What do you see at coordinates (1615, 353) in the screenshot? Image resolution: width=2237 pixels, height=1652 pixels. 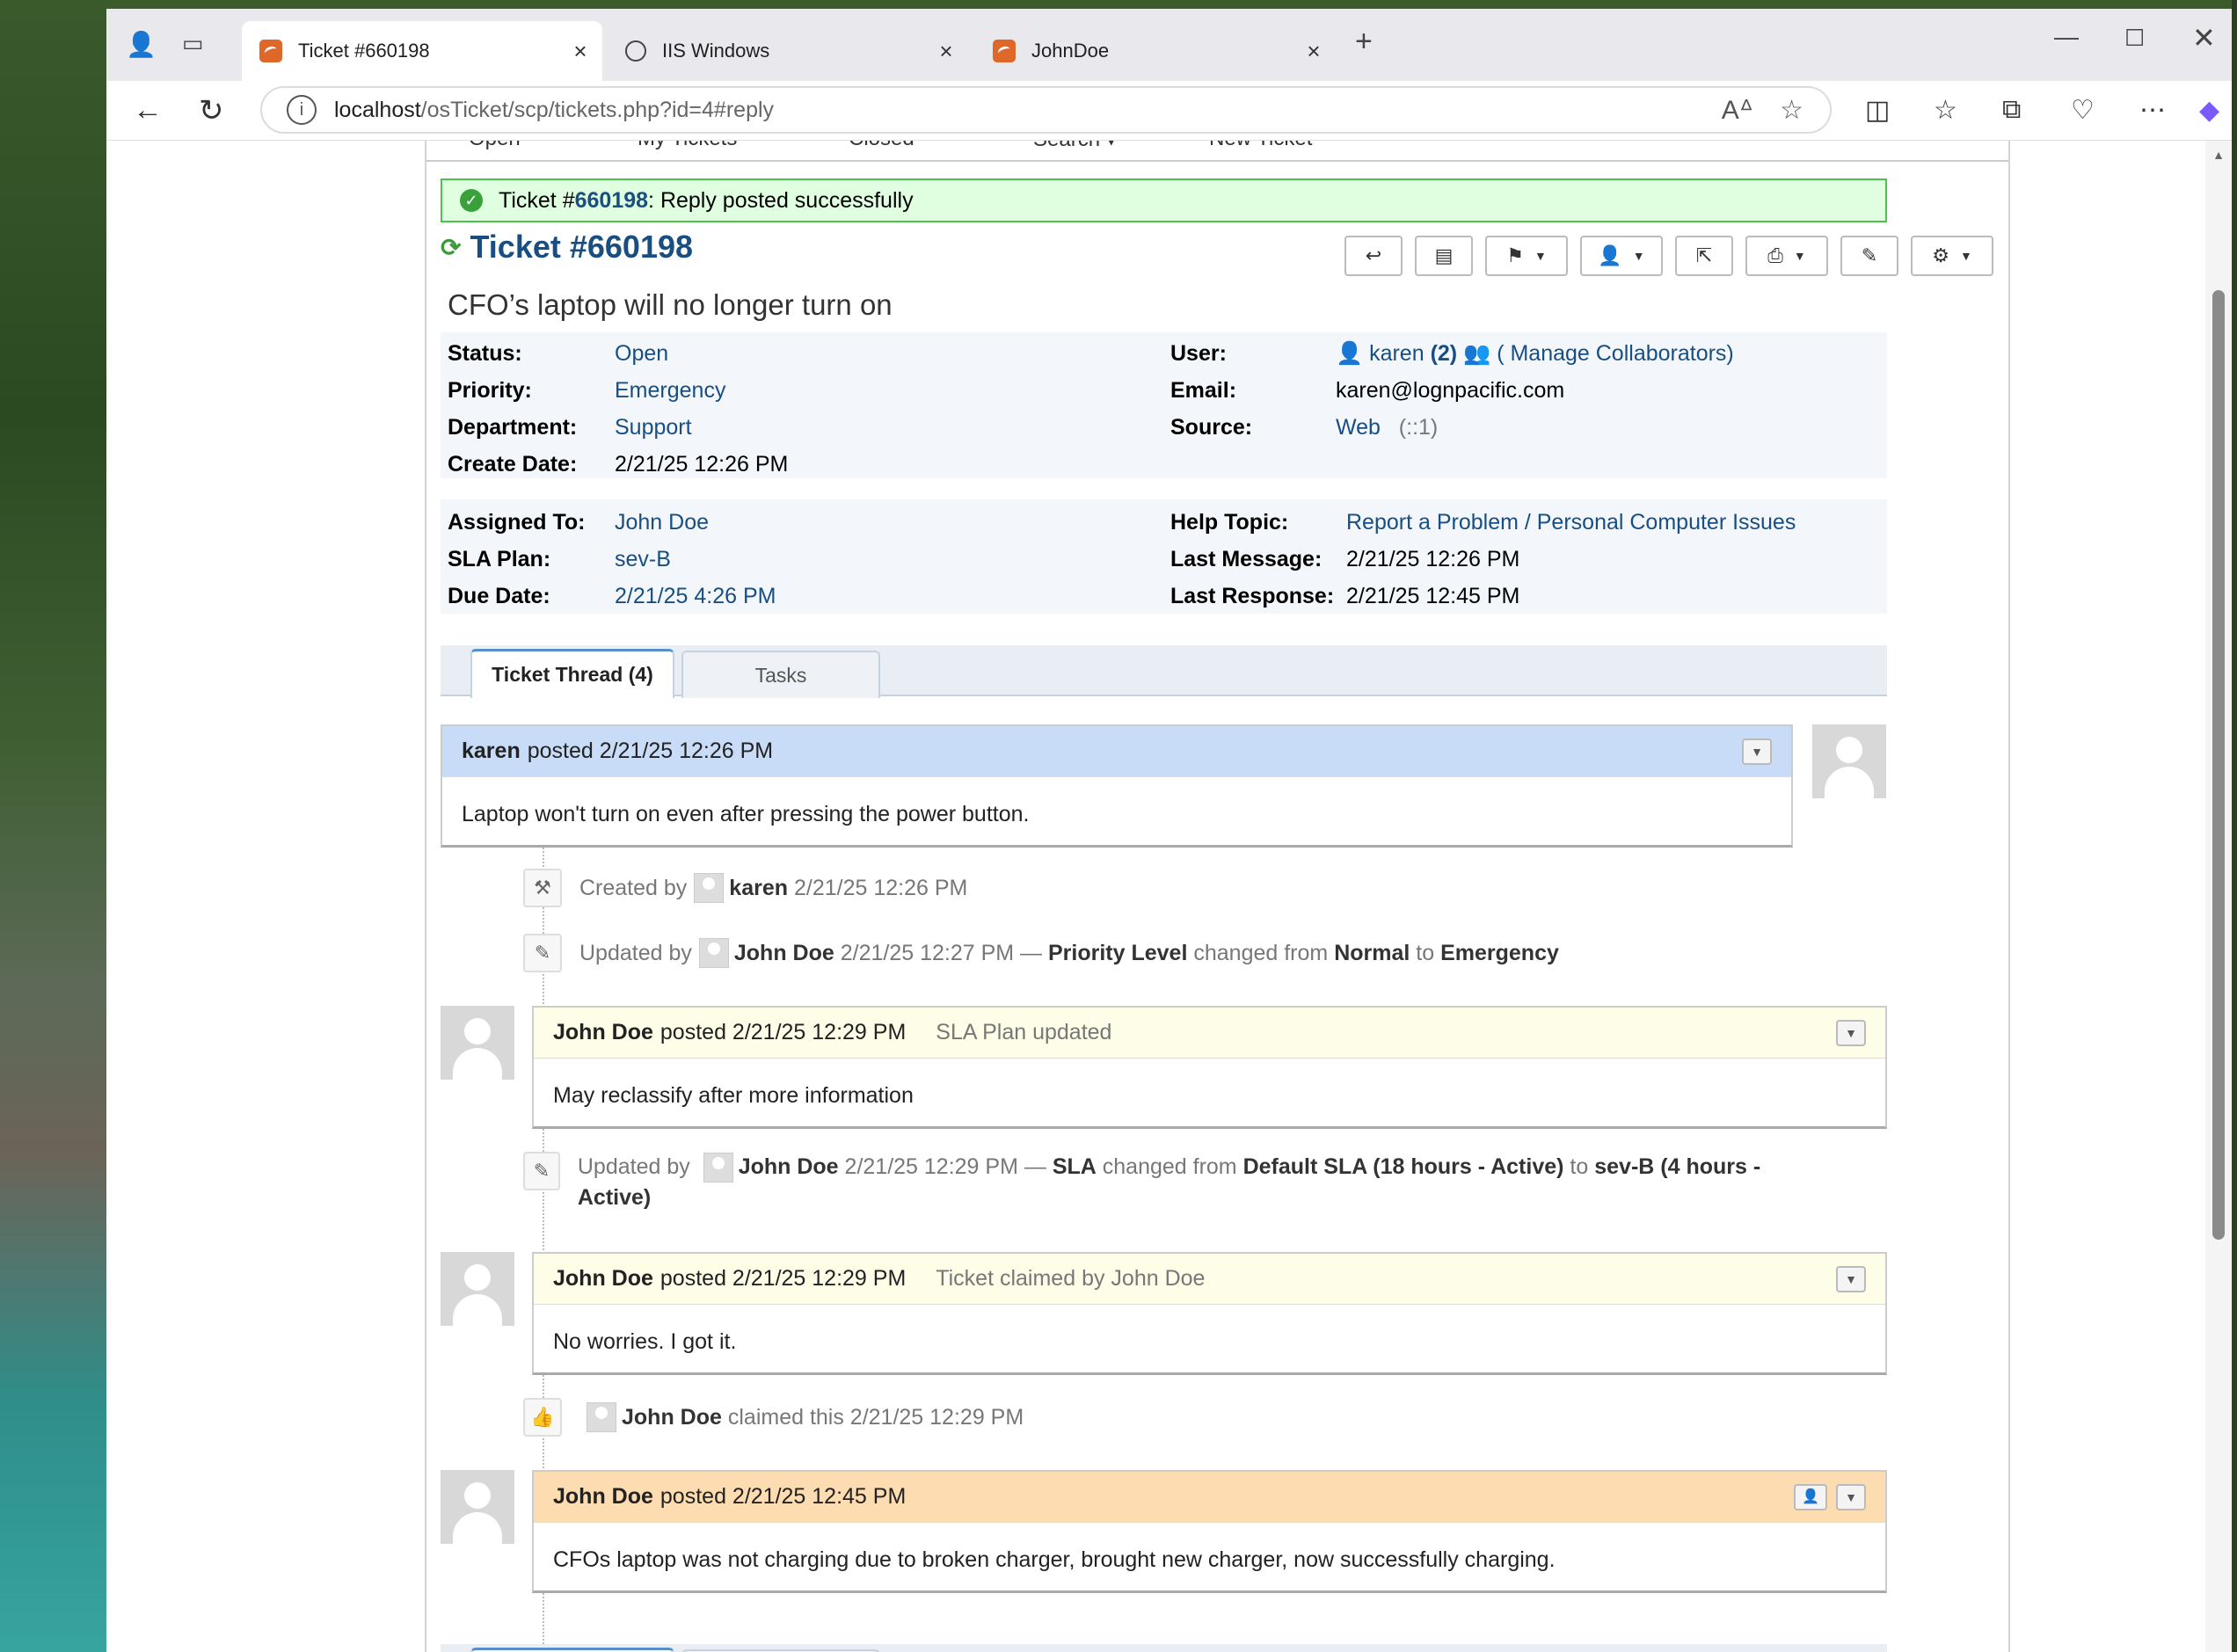 I see `manage-collaborators-link: ( Manage Collaborators)` at bounding box center [1615, 353].